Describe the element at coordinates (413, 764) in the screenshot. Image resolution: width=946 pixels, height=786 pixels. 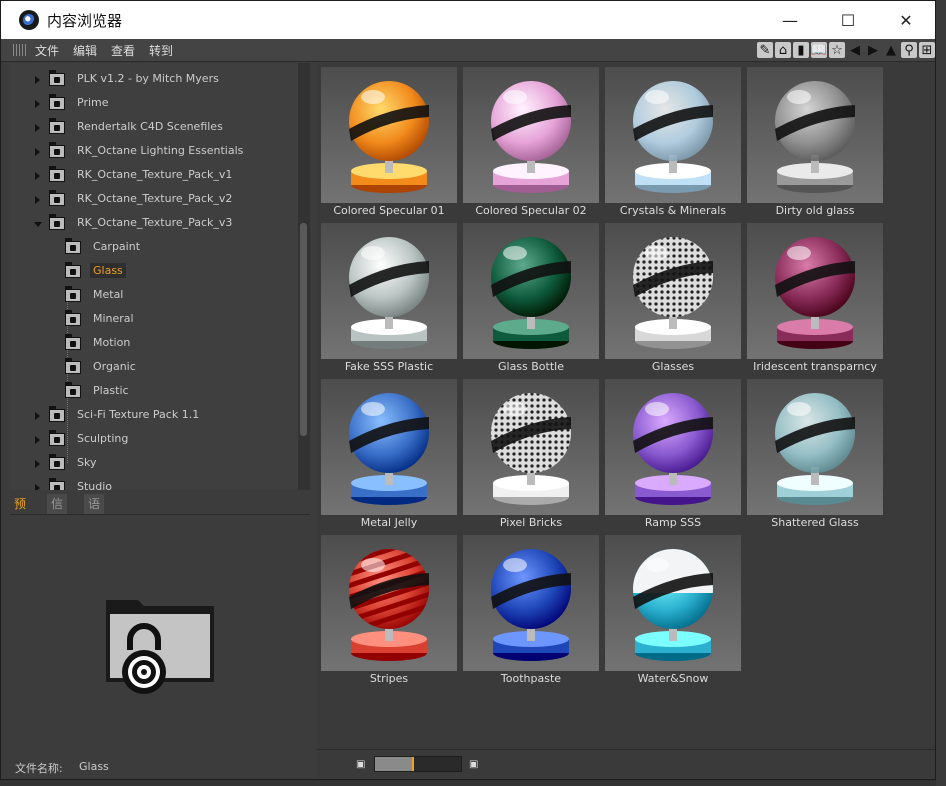
I see `zoom-slider-knob` at that location.